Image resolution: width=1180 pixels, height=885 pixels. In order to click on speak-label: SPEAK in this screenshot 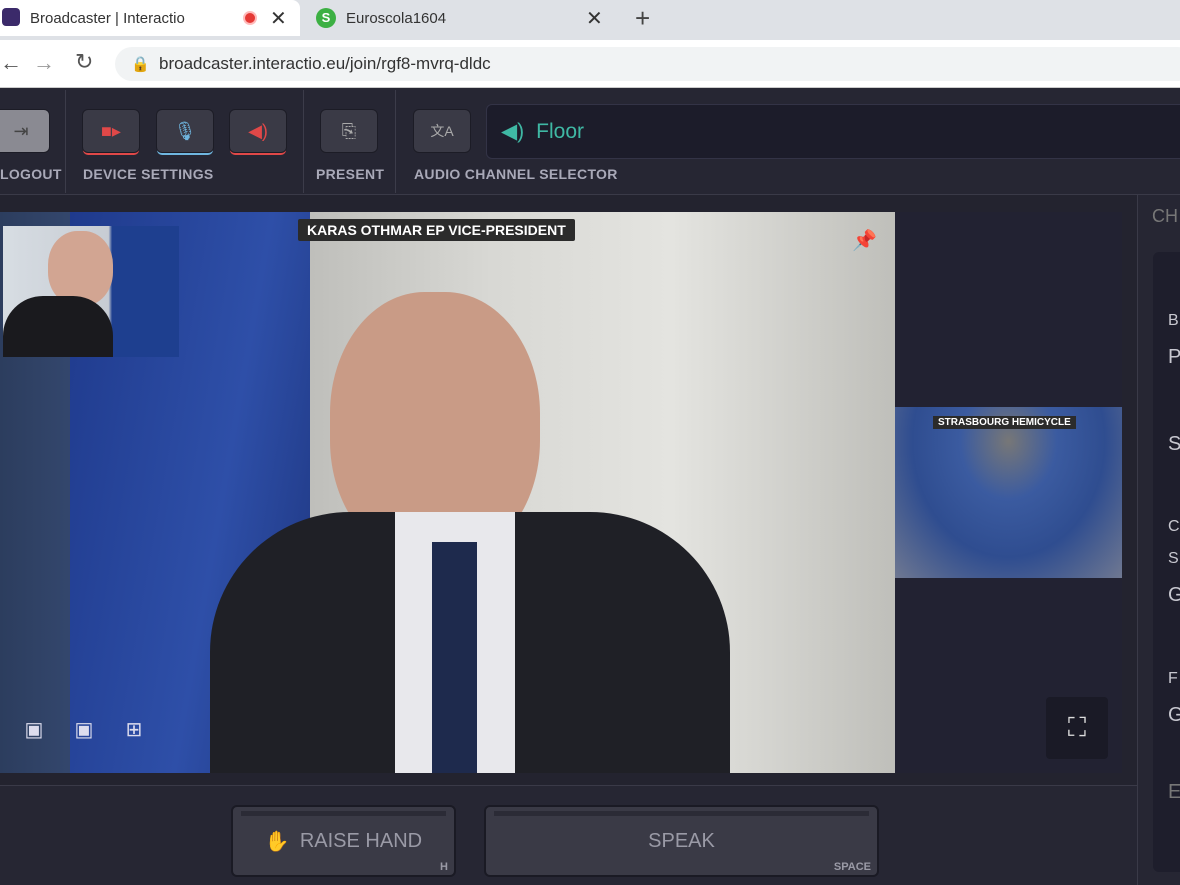, I will do `click(681, 840)`.